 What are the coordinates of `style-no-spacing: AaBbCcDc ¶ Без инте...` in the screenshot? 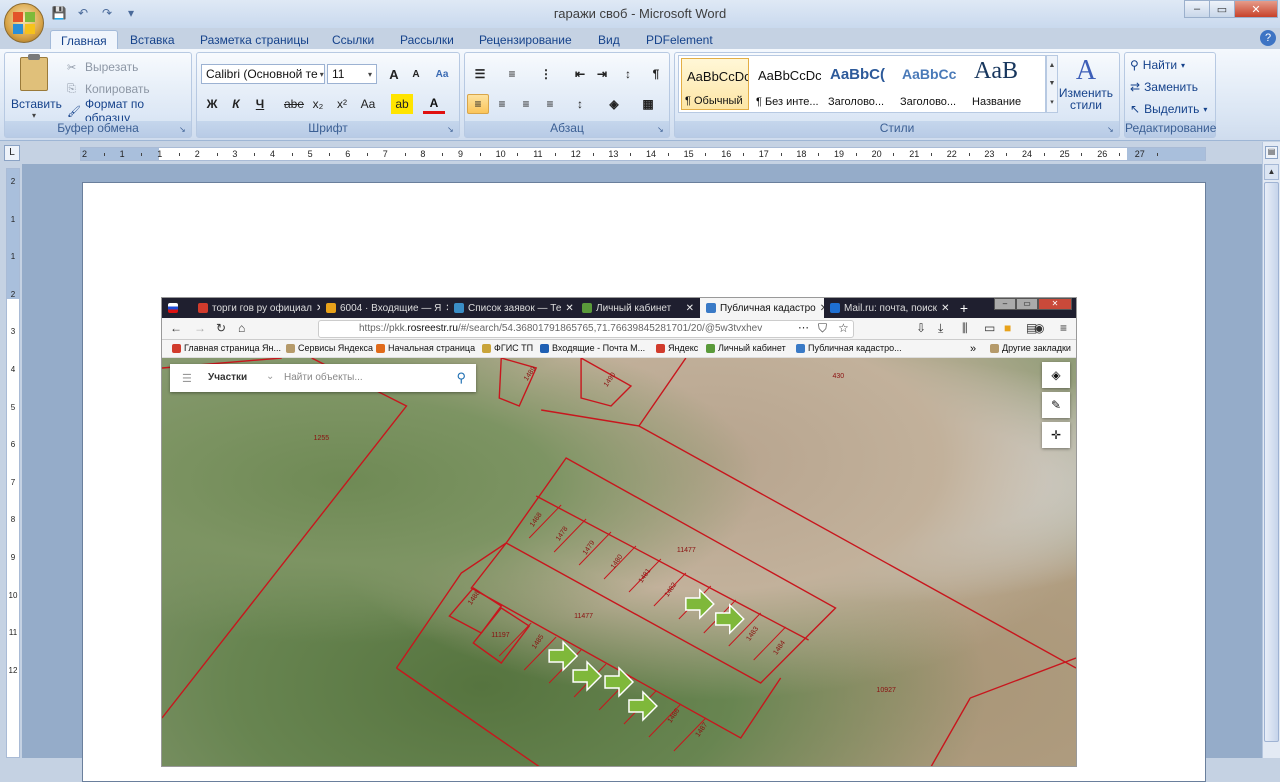 It's located at (787, 84).